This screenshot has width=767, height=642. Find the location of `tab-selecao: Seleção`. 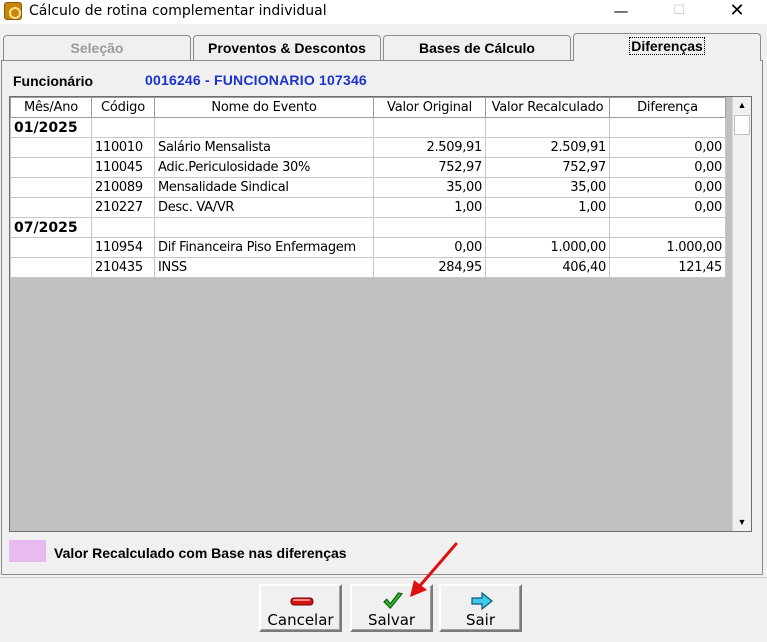

tab-selecao: Seleção is located at coordinates (97, 47).